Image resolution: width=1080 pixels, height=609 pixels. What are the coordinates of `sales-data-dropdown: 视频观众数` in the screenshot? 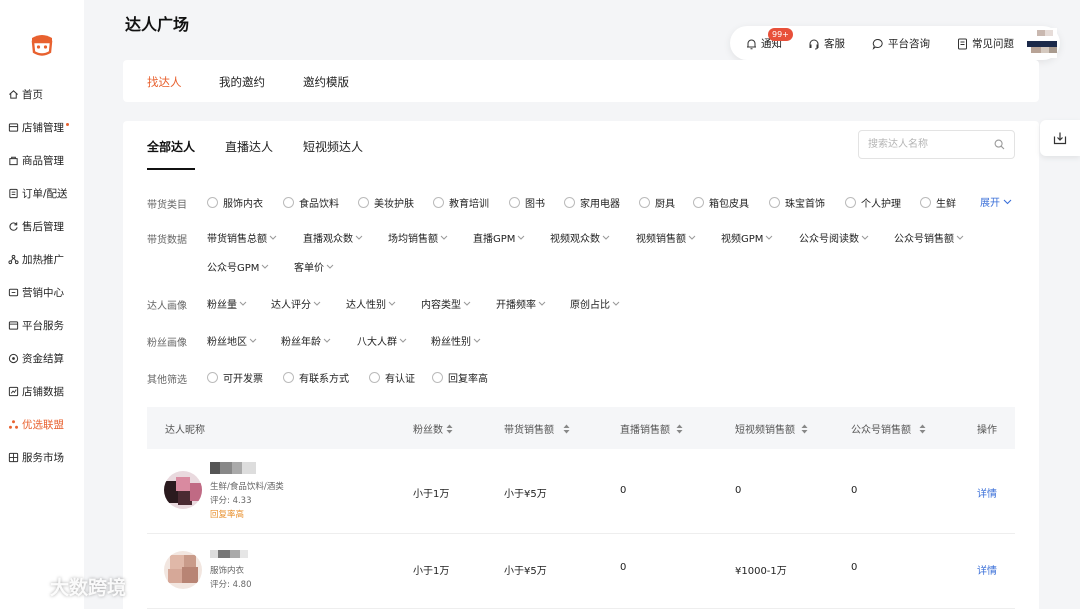 It's located at (580, 237).